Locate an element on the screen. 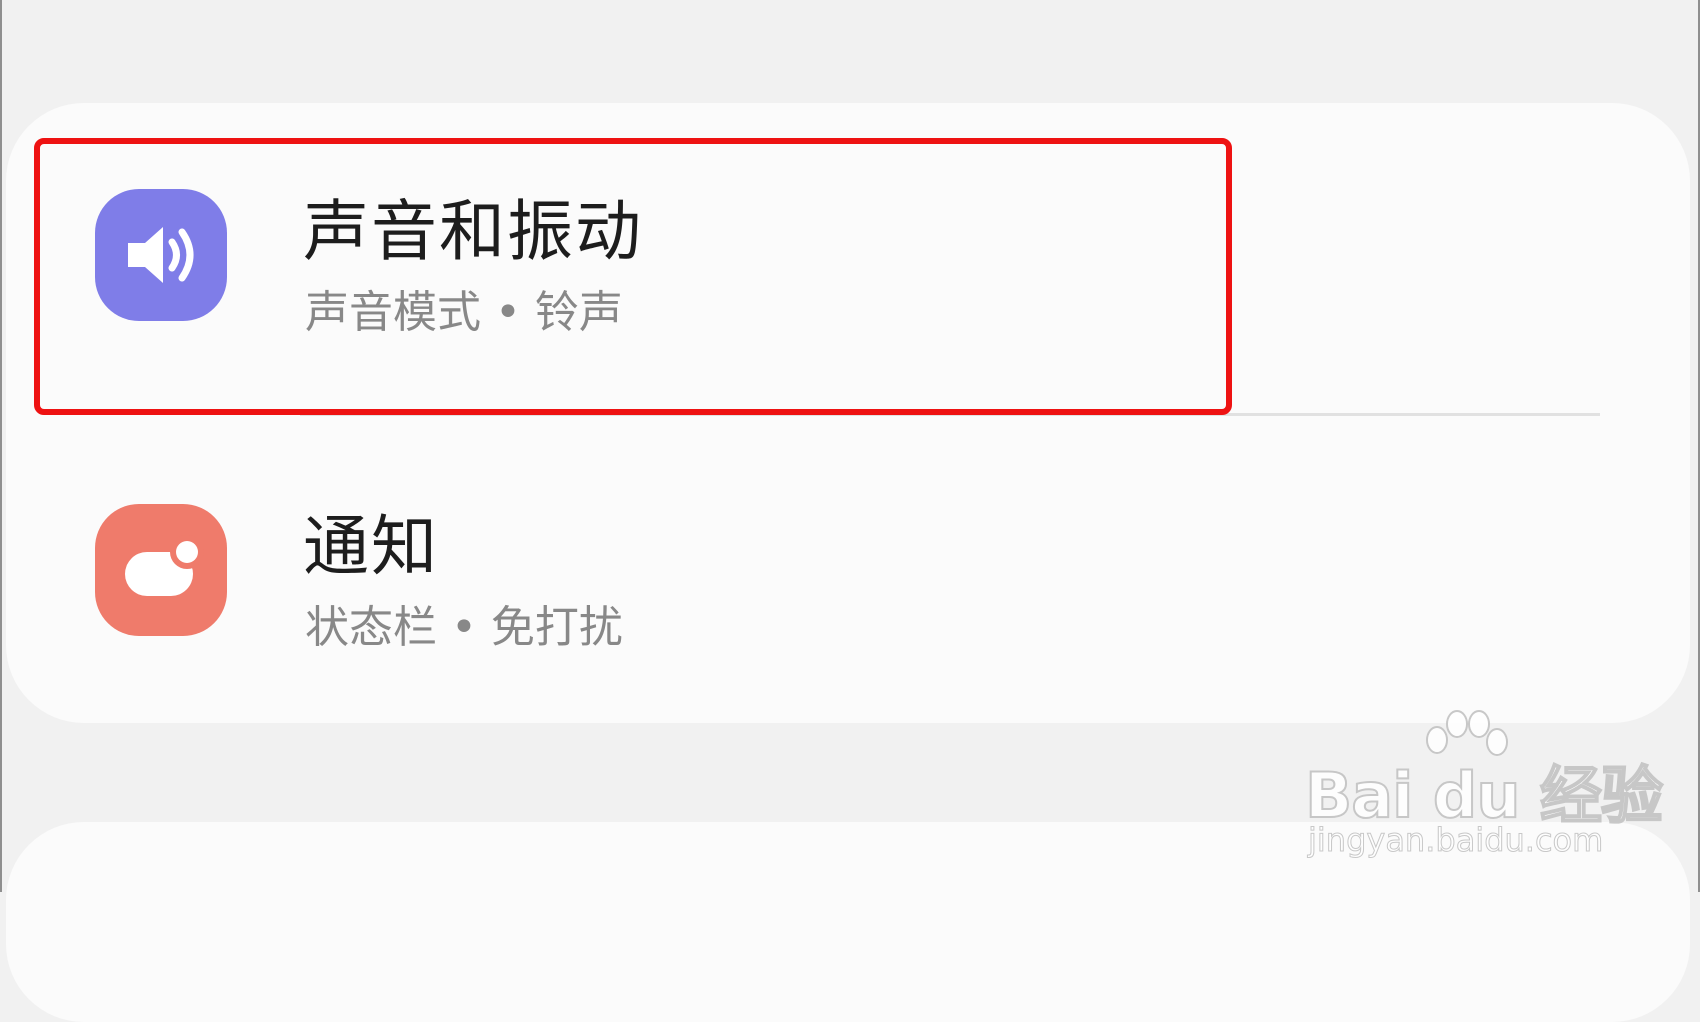  watermark-url: jingyan.baidu.com is located at coordinates (1455, 840).